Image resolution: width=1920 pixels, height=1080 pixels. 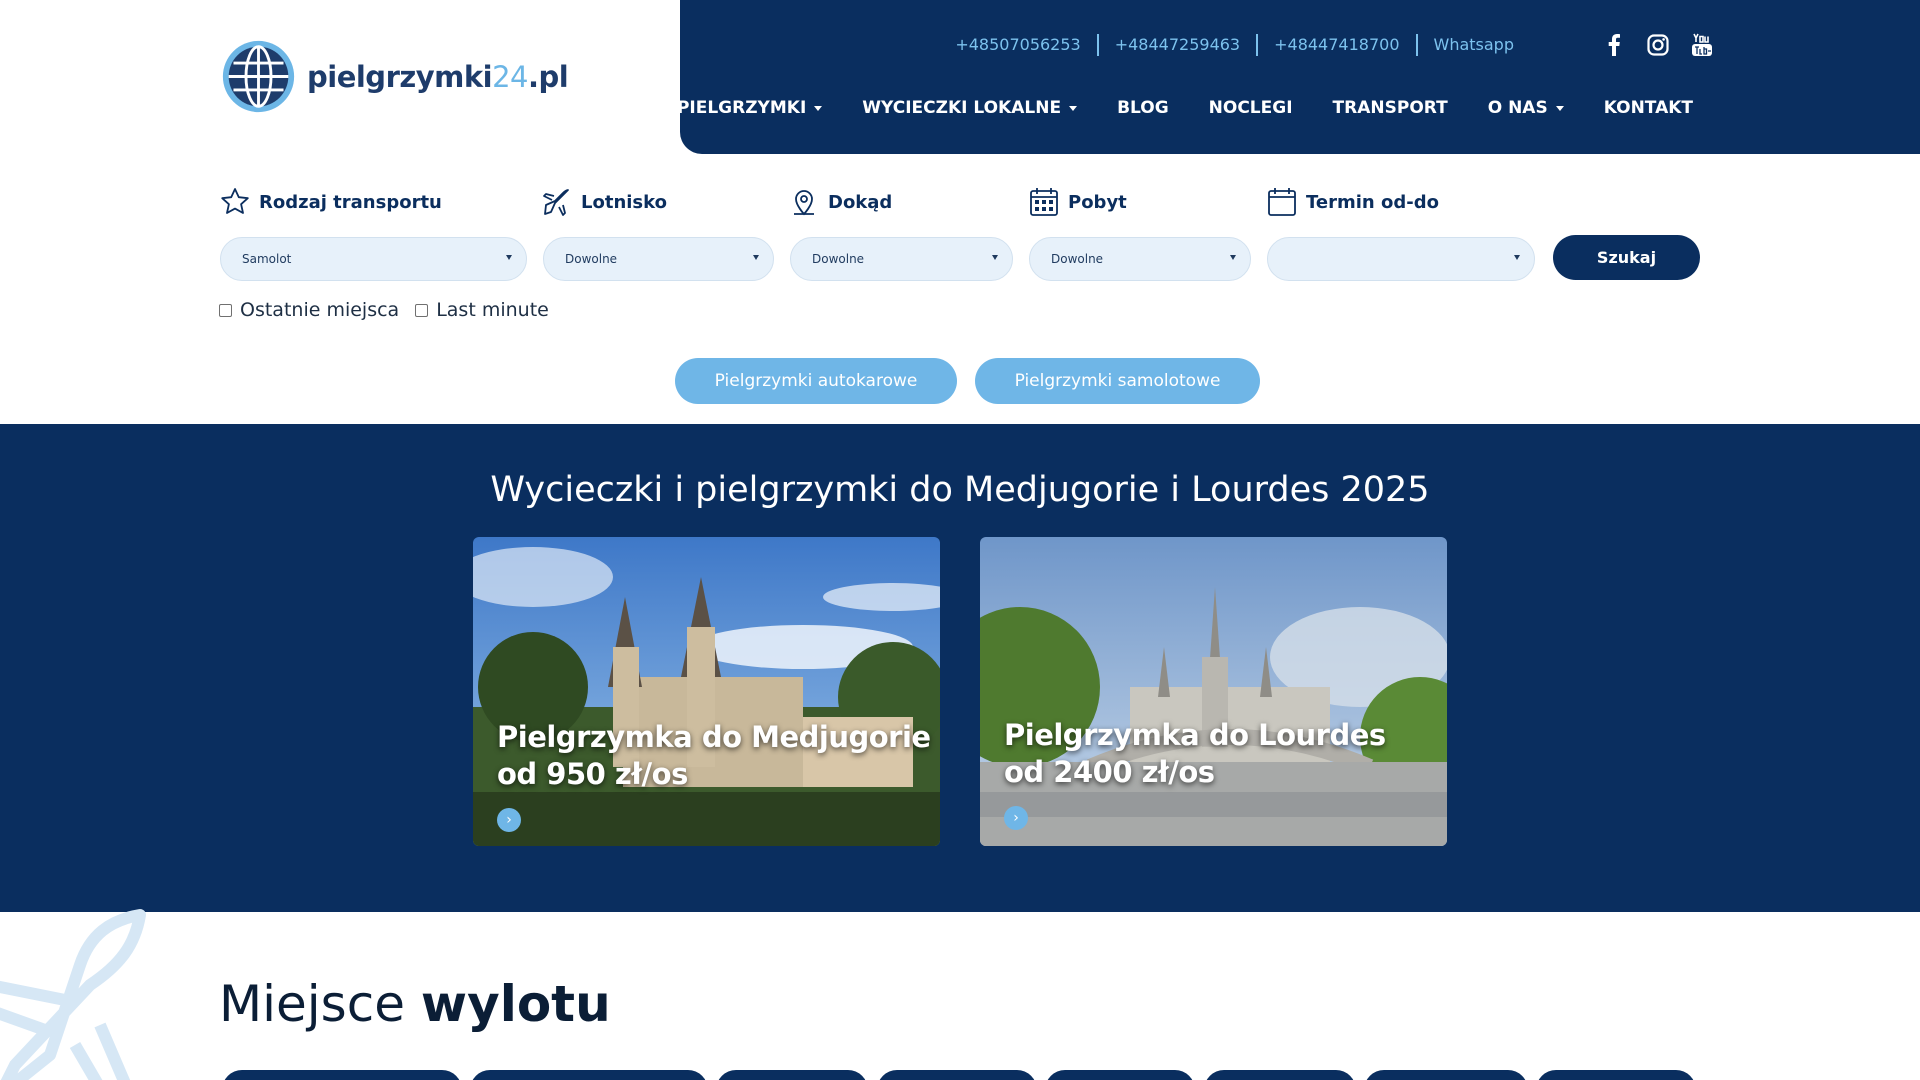 What do you see at coordinates (556, 202) in the screenshot?
I see `airplane-icon` at bounding box center [556, 202].